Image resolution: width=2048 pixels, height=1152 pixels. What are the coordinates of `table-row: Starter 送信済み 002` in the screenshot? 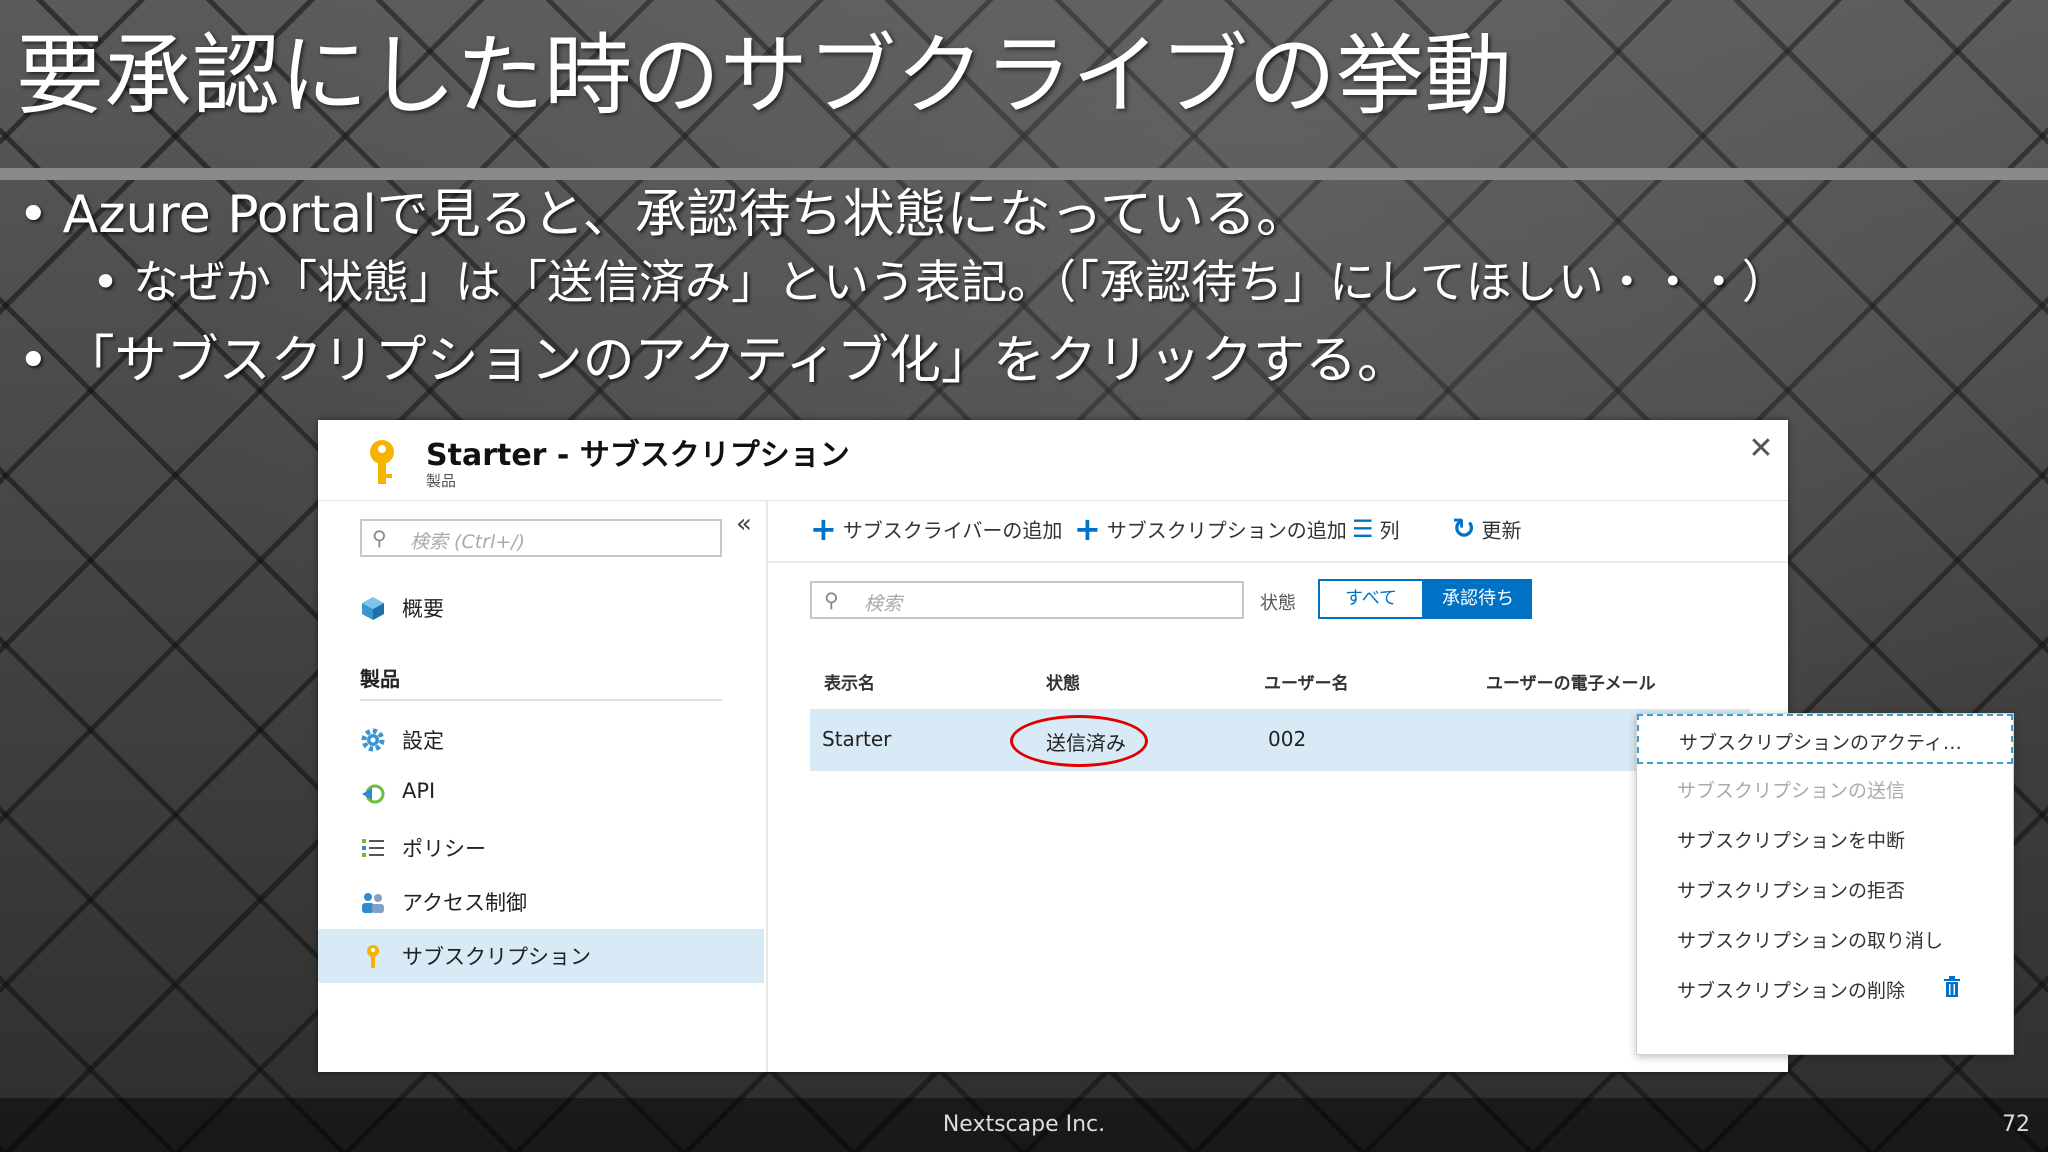 It's located at (1280, 740).